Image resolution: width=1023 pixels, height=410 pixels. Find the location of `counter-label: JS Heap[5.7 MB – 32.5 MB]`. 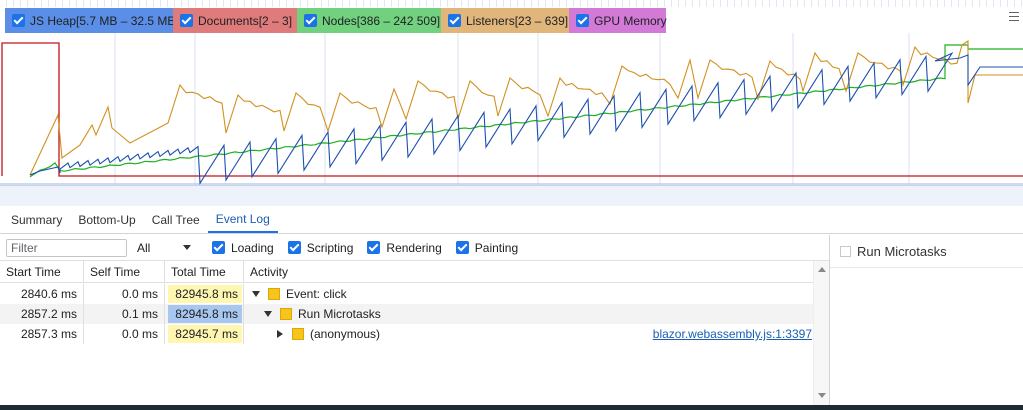

counter-label: JS Heap[5.7 MB – 32.5 MB] is located at coordinates (104, 20).